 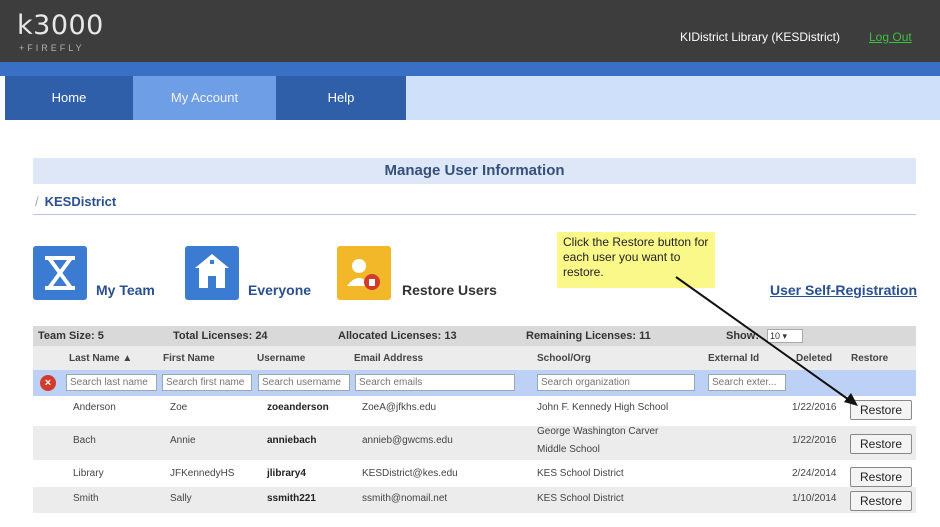 What do you see at coordinates (814, 358) in the screenshot?
I see `col-deleted: Deleted` at bounding box center [814, 358].